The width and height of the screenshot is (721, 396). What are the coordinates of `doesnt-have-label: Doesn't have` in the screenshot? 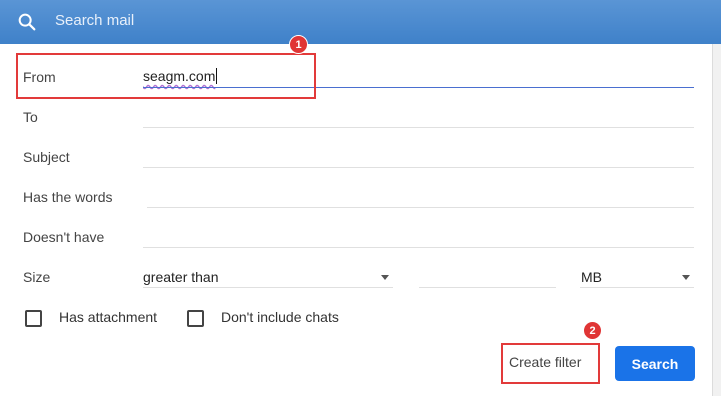 It's located at (64, 237).